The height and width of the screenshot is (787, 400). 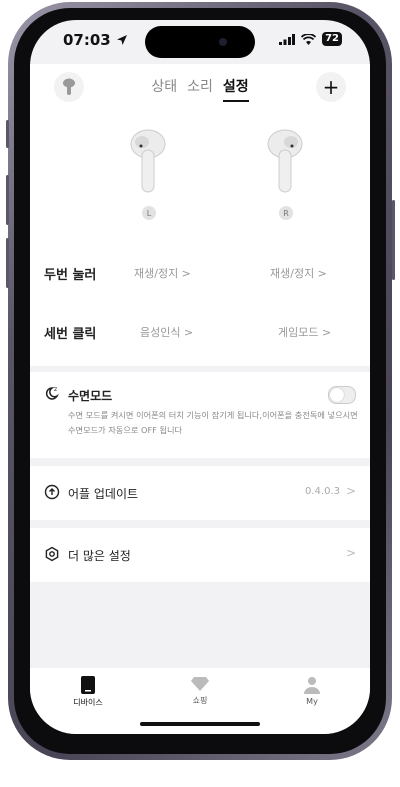 I want to click on power-button, so click(x=393, y=240).